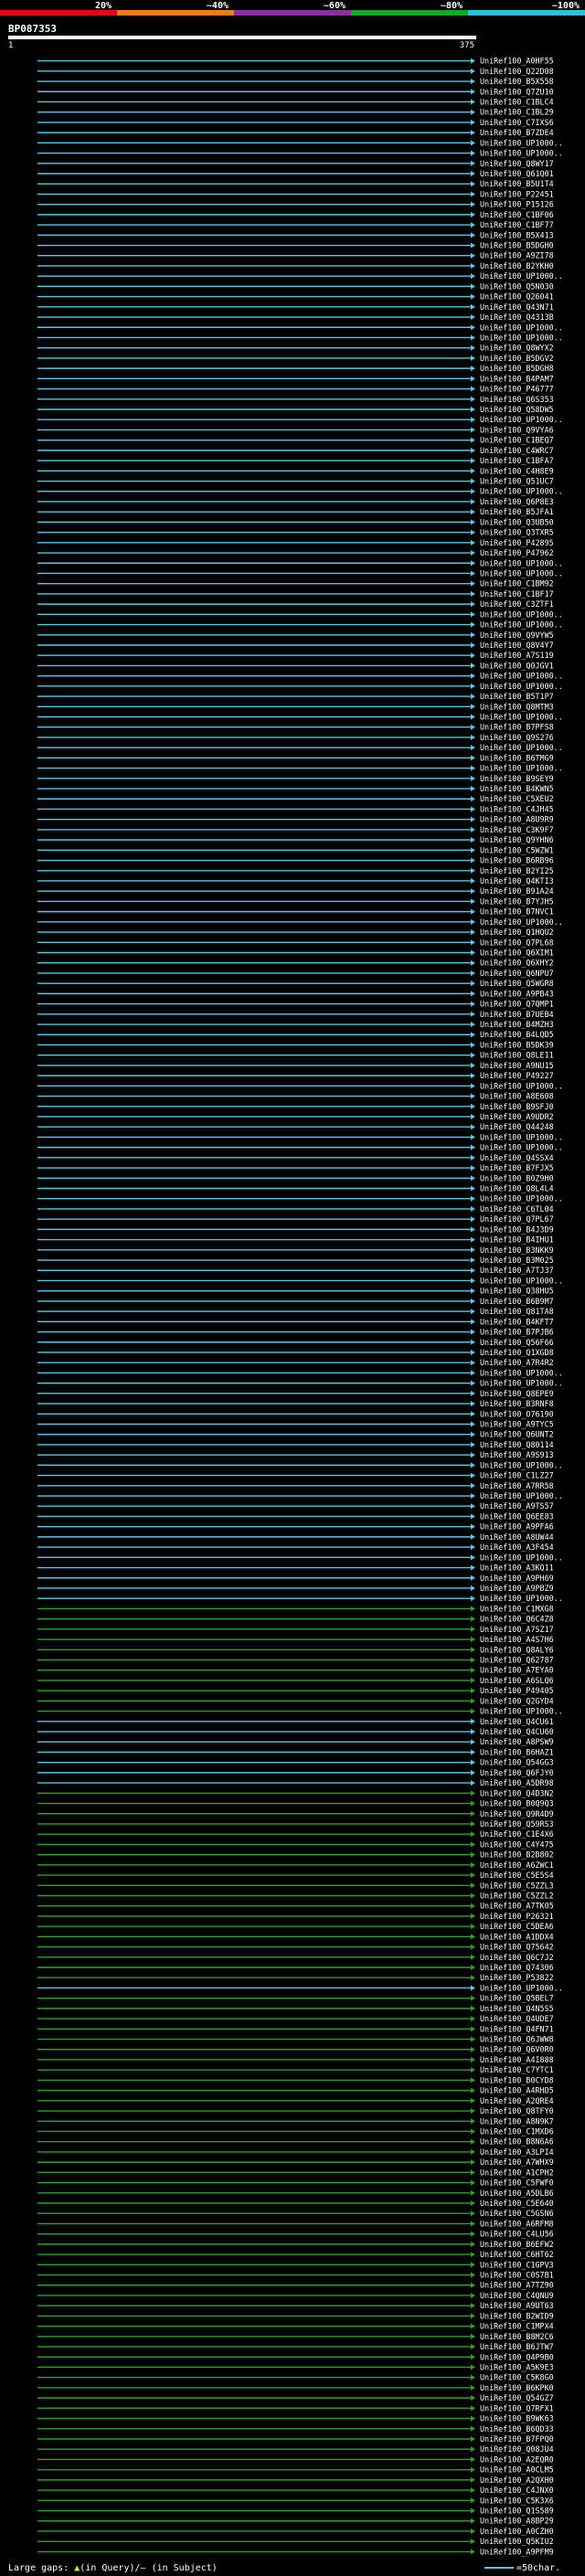  Describe the element at coordinates (517, 2397) in the screenshot. I see `hit-label: UniRef100_Q54GZ7` at that location.